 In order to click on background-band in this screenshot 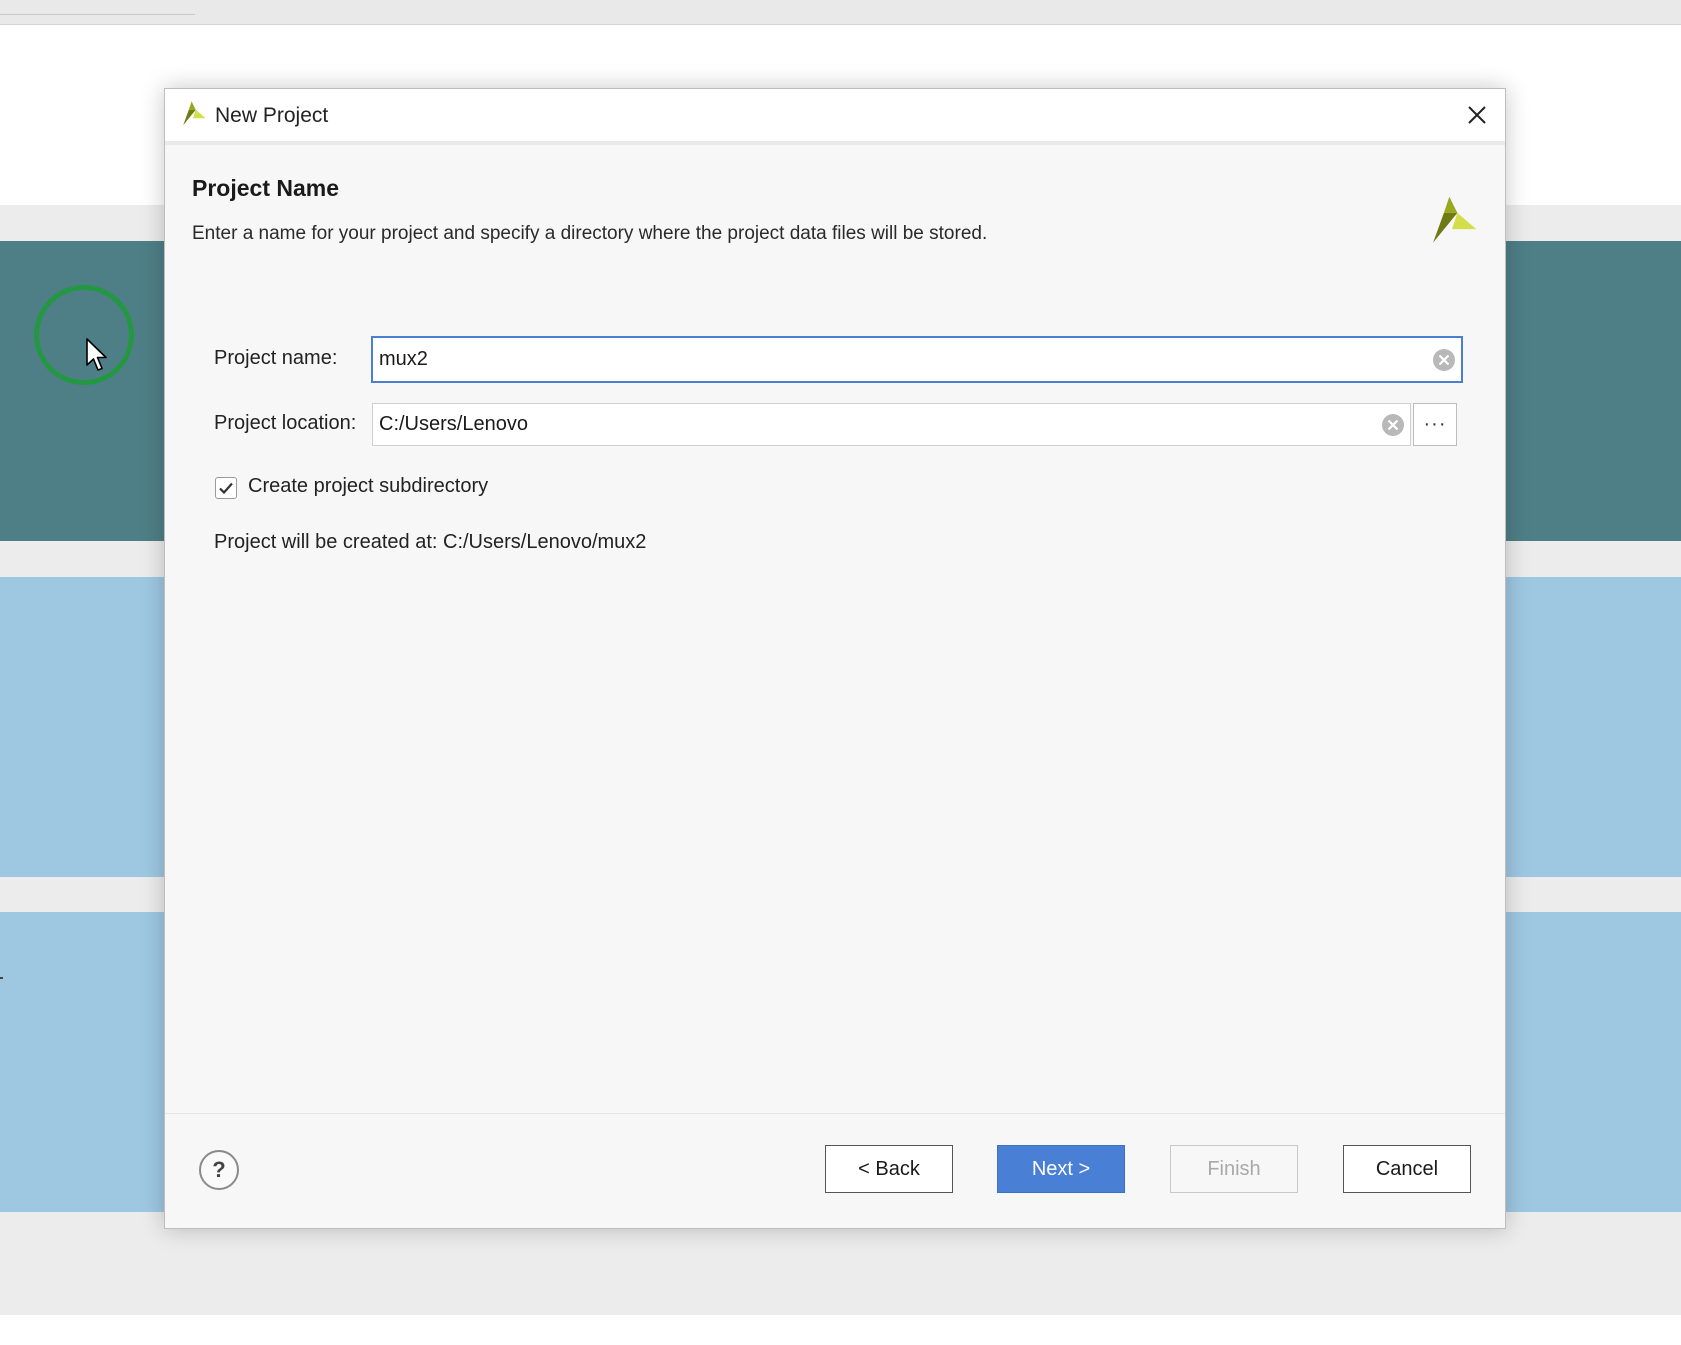, I will do `click(840, 1330)`.